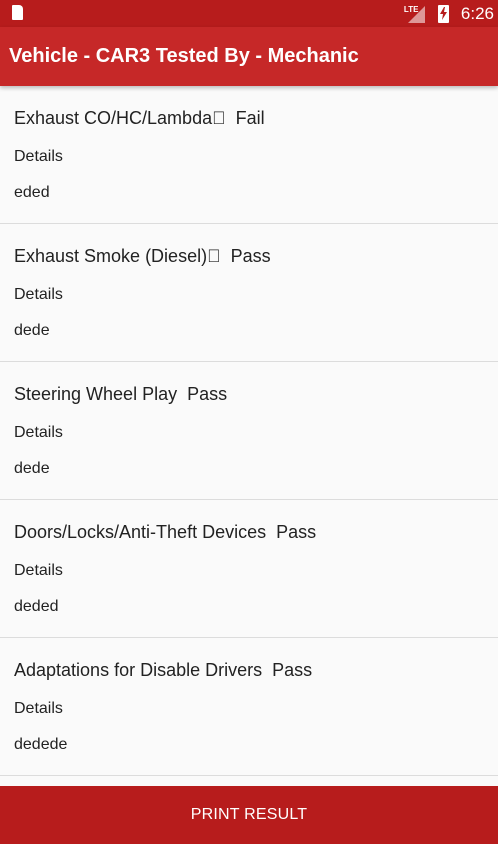 Image resolution: width=498 pixels, height=844 pixels. What do you see at coordinates (477, 13) in the screenshot?
I see `status-clock: 6:26` at bounding box center [477, 13].